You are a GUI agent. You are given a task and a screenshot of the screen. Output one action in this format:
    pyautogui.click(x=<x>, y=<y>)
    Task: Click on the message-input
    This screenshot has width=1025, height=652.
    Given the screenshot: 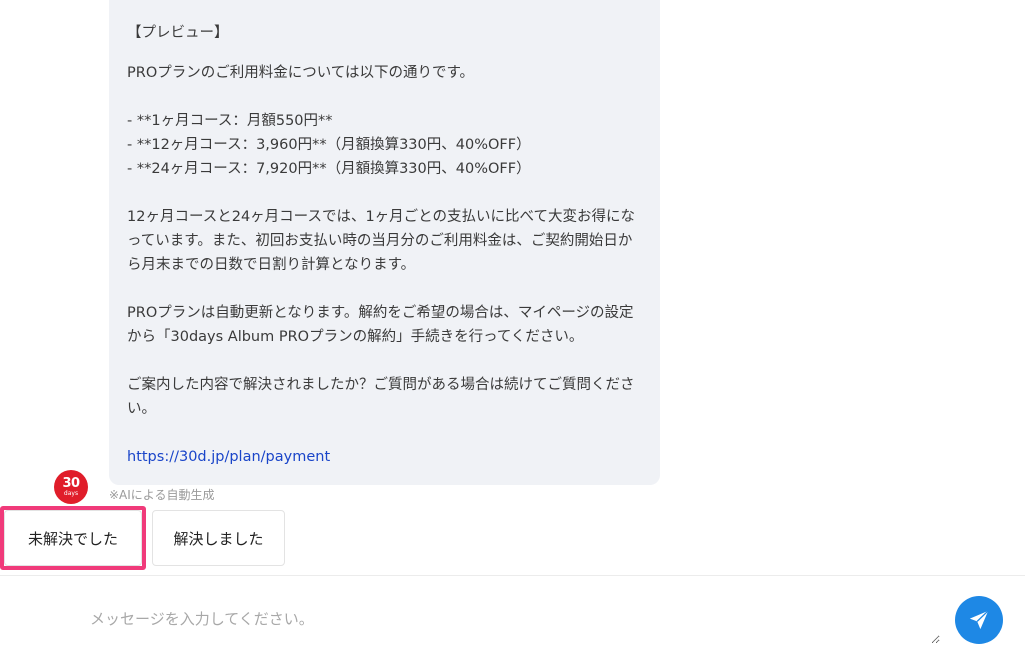 What is the action you would take?
    pyautogui.click(x=510, y=622)
    